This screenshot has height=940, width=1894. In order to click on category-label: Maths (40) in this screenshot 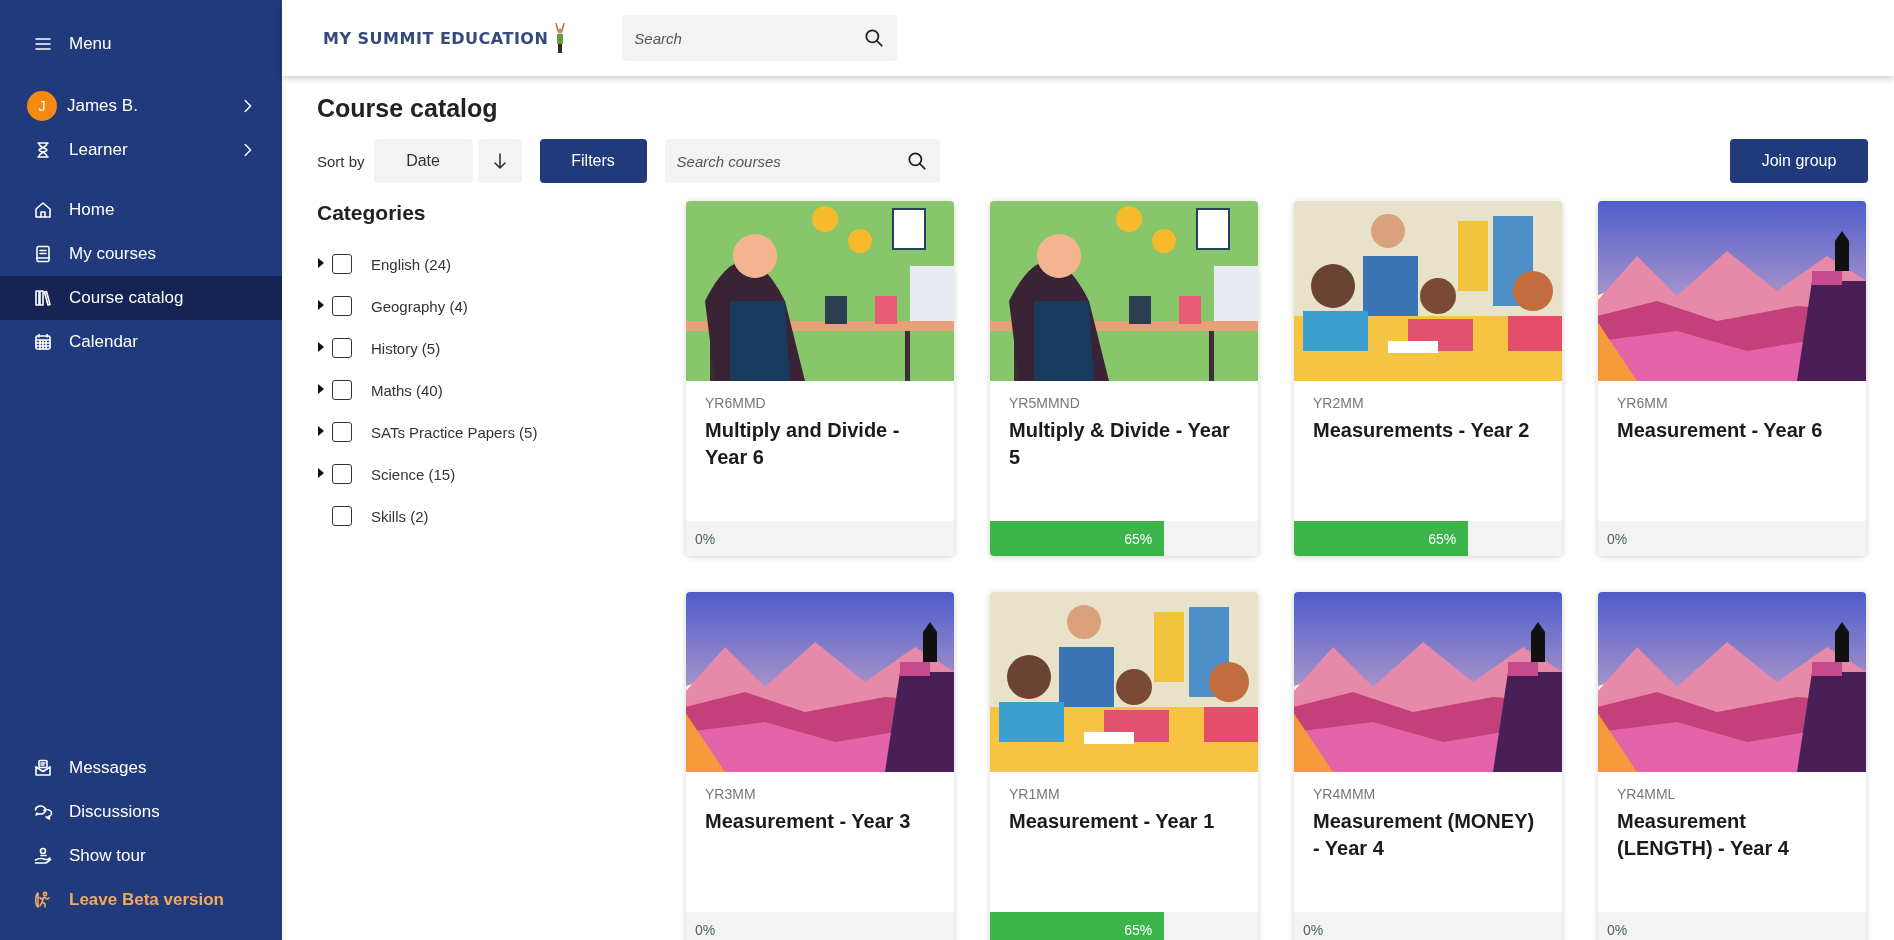, I will do `click(407, 390)`.